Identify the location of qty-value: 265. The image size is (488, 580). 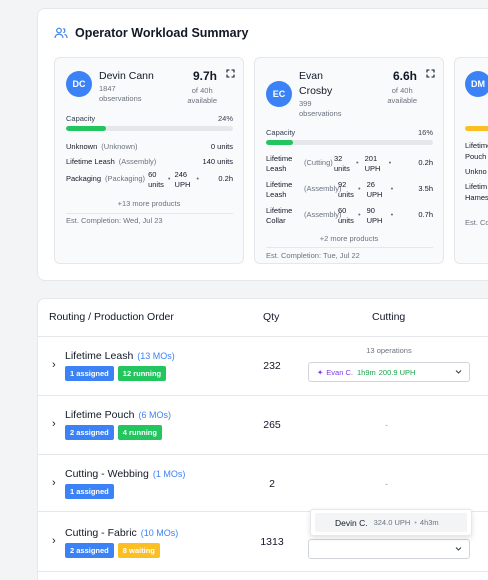
(272, 425).